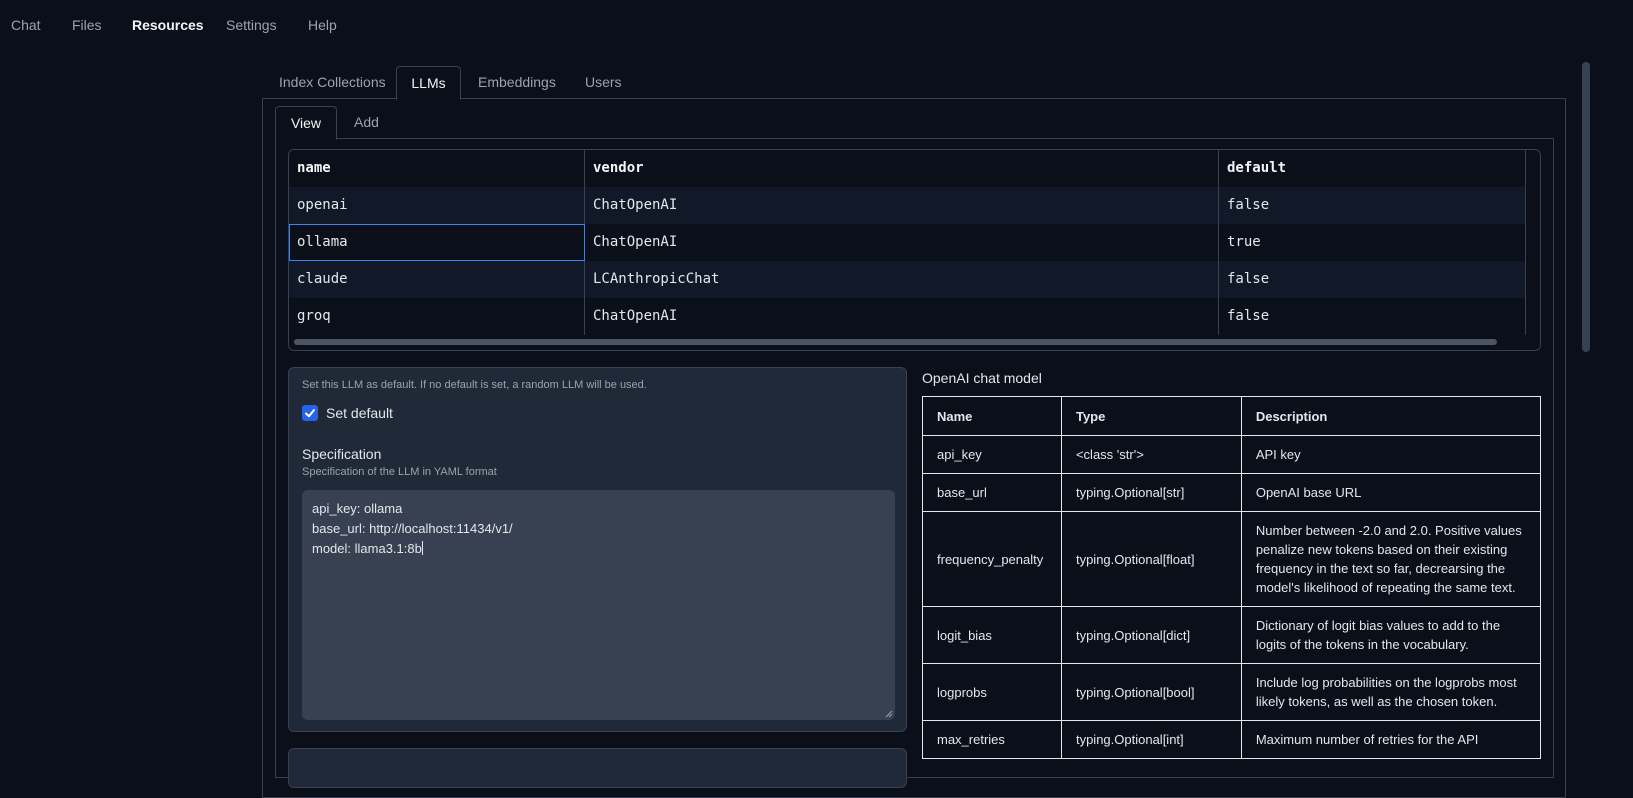 Image resolution: width=1633 pixels, height=798 pixels. Describe the element at coordinates (889, 714) in the screenshot. I see `resize-handle-icon` at that location.